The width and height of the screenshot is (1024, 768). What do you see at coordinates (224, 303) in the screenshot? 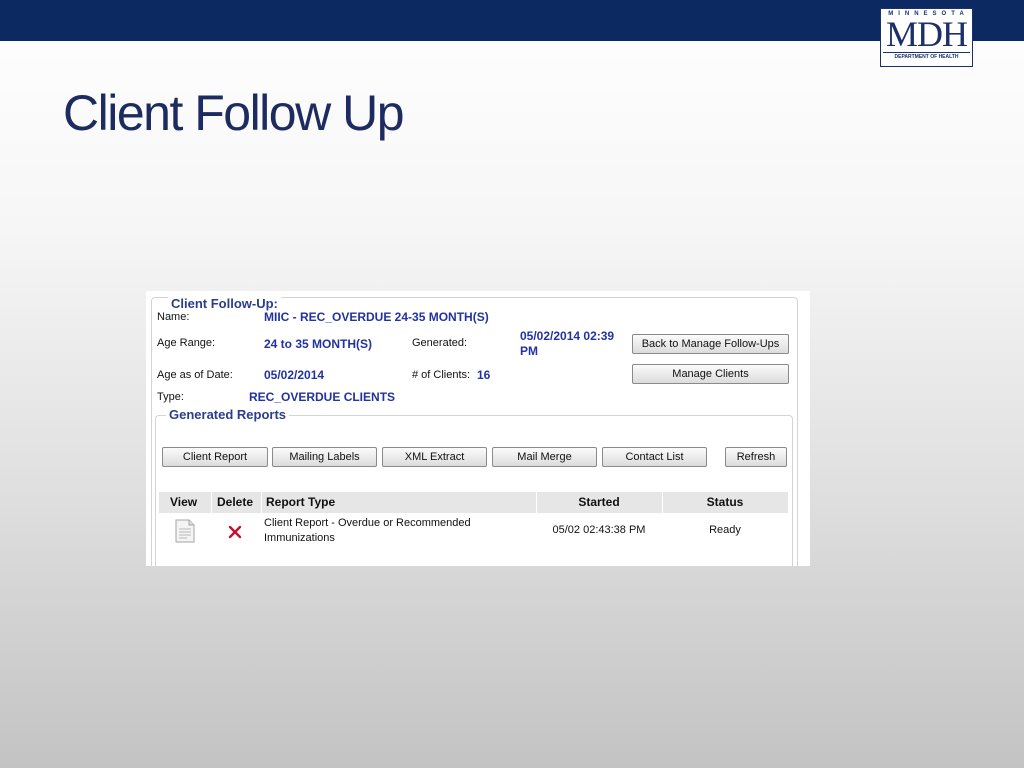
I see `client-follow-up-legend: Client Follow-Up:` at bounding box center [224, 303].